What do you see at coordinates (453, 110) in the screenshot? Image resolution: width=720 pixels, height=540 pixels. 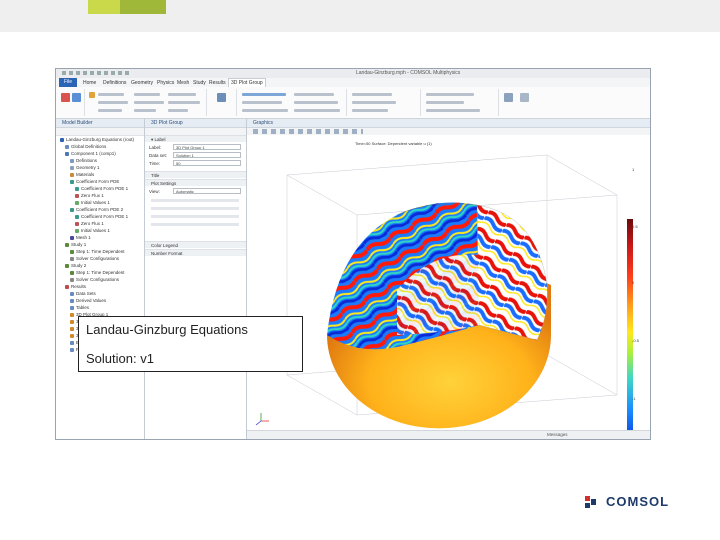 I see `animation-settings-button` at bounding box center [453, 110].